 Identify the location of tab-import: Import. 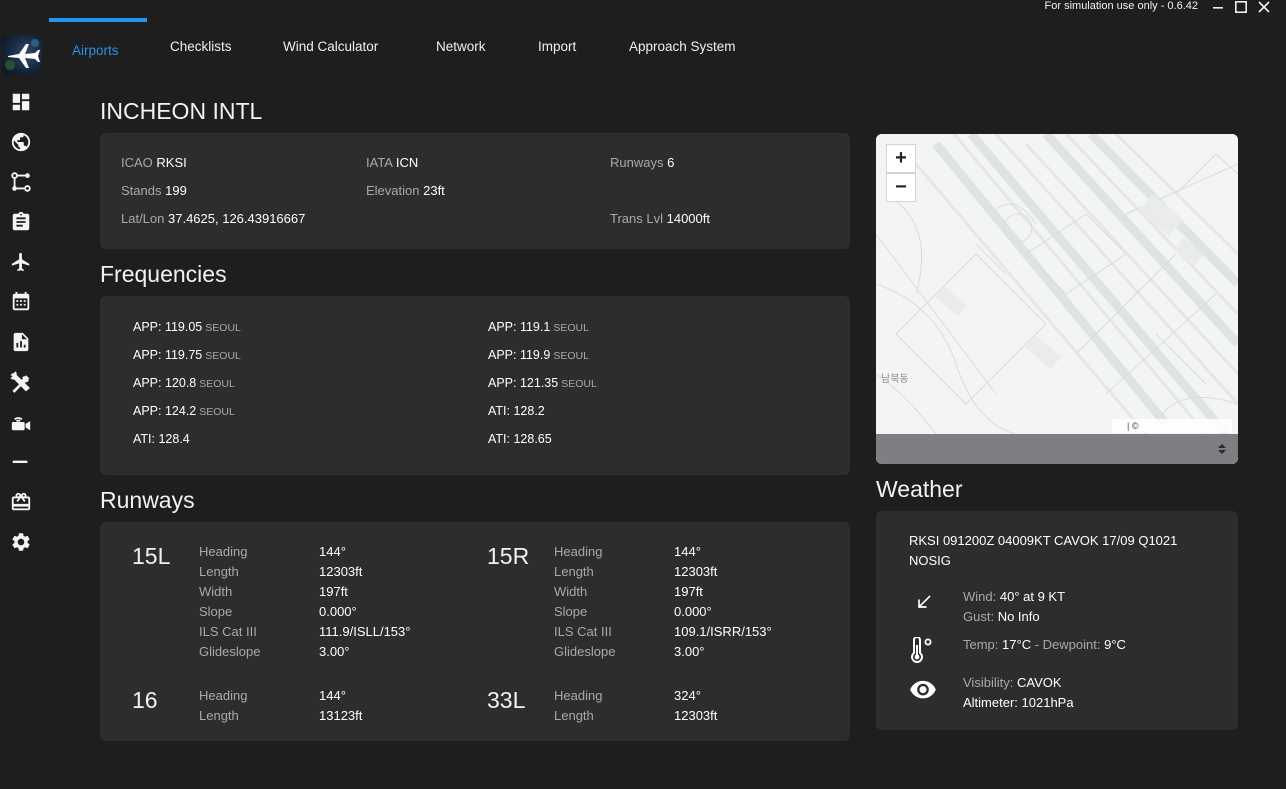
(557, 47).